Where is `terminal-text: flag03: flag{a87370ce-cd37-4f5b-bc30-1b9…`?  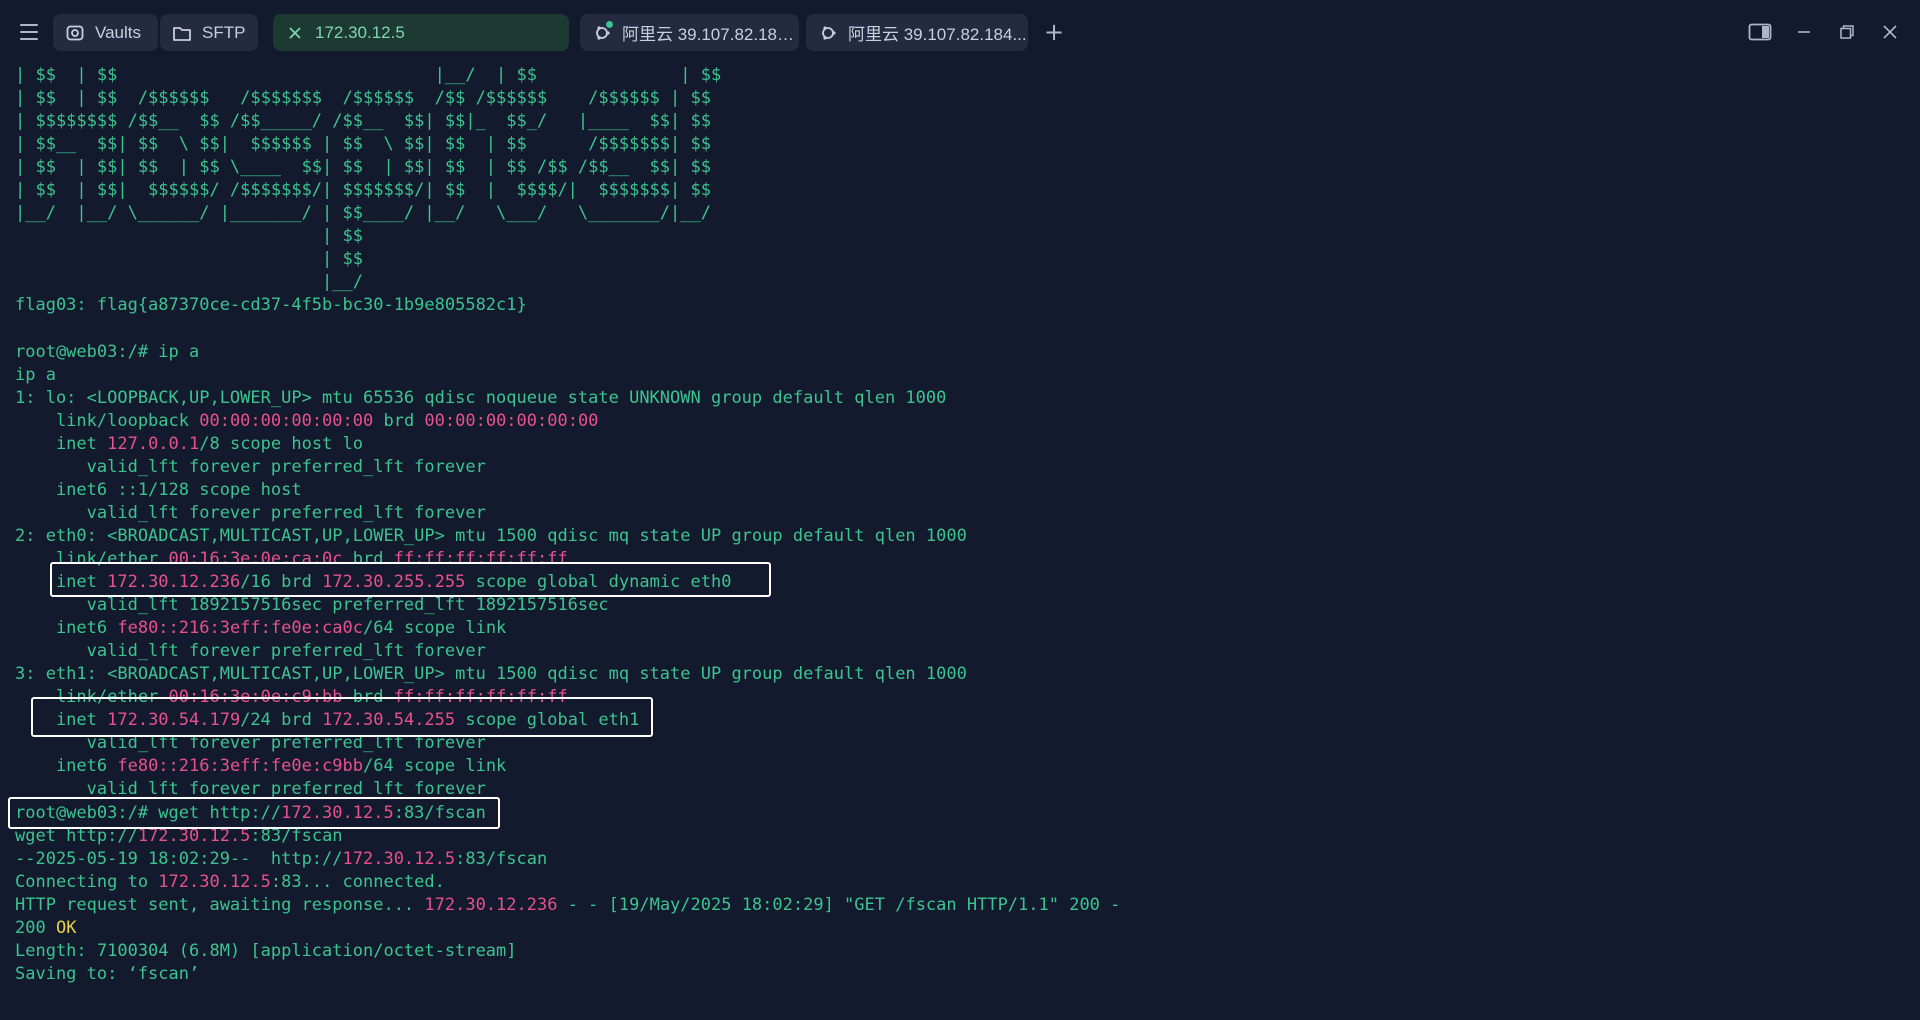
terminal-text: flag03: flag{a87370ce-cd37-4f5b-bc30-1b9… is located at coordinates (271, 305).